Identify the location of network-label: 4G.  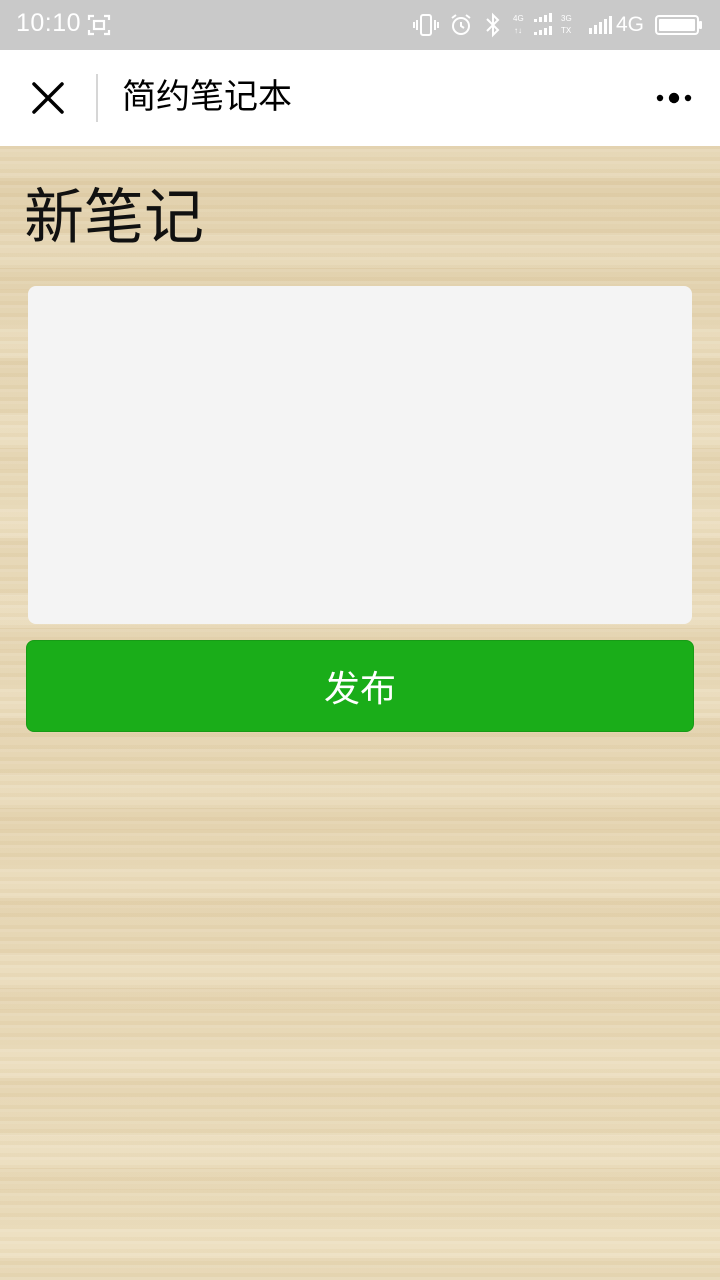
(630, 24).